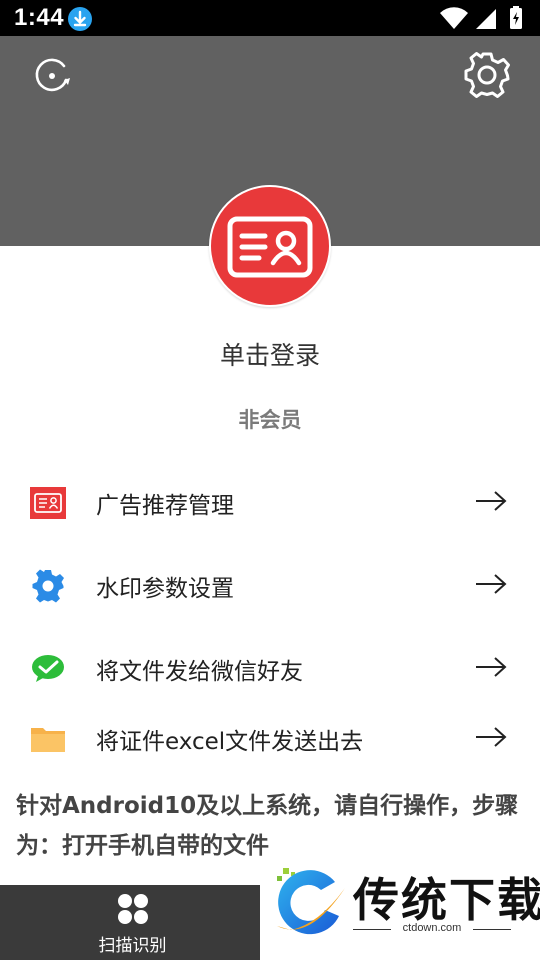  What do you see at coordinates (454, 18) in the screenshot?
I see `wifi-icon` at bounding box center [454, 18].